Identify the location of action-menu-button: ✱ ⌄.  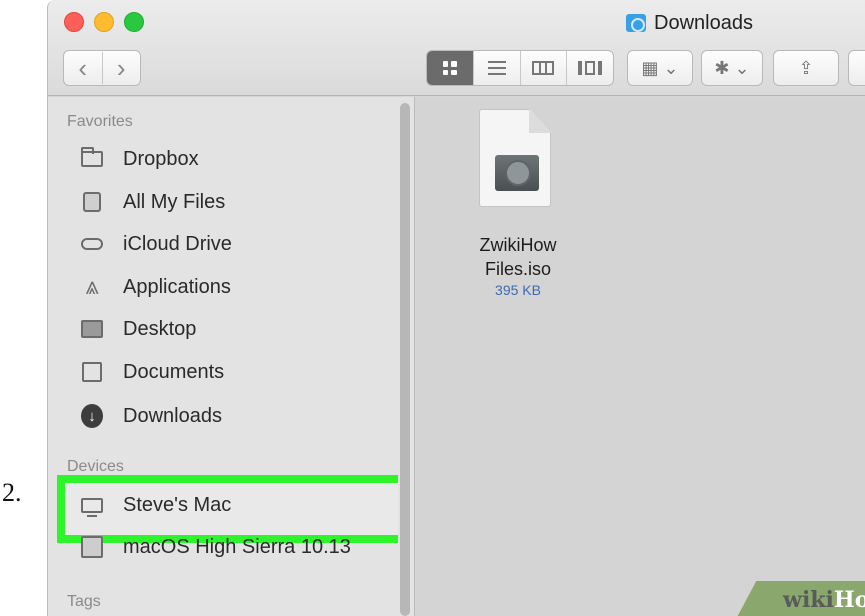
(732, 68).